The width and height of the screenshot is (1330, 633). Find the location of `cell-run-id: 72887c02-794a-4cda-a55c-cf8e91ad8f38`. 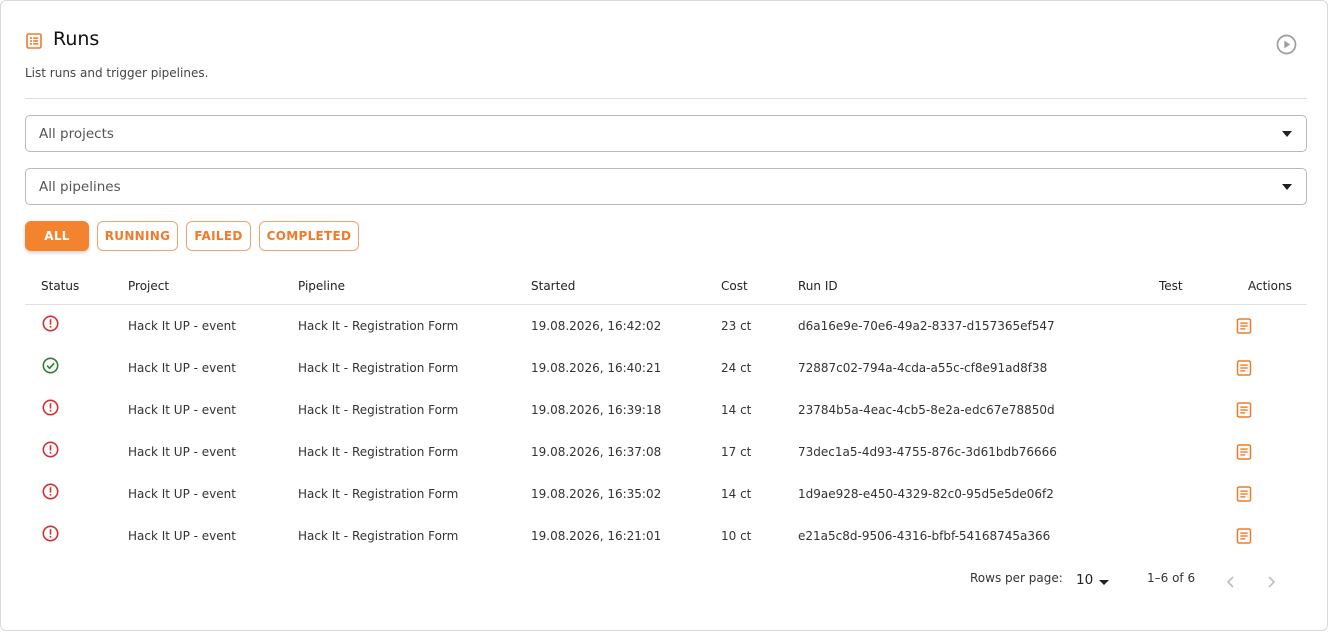

cell-run-id: 72887c02-794a-4cda-a55c-cf8e91ad8f38 is located at coordinates (923, 368).